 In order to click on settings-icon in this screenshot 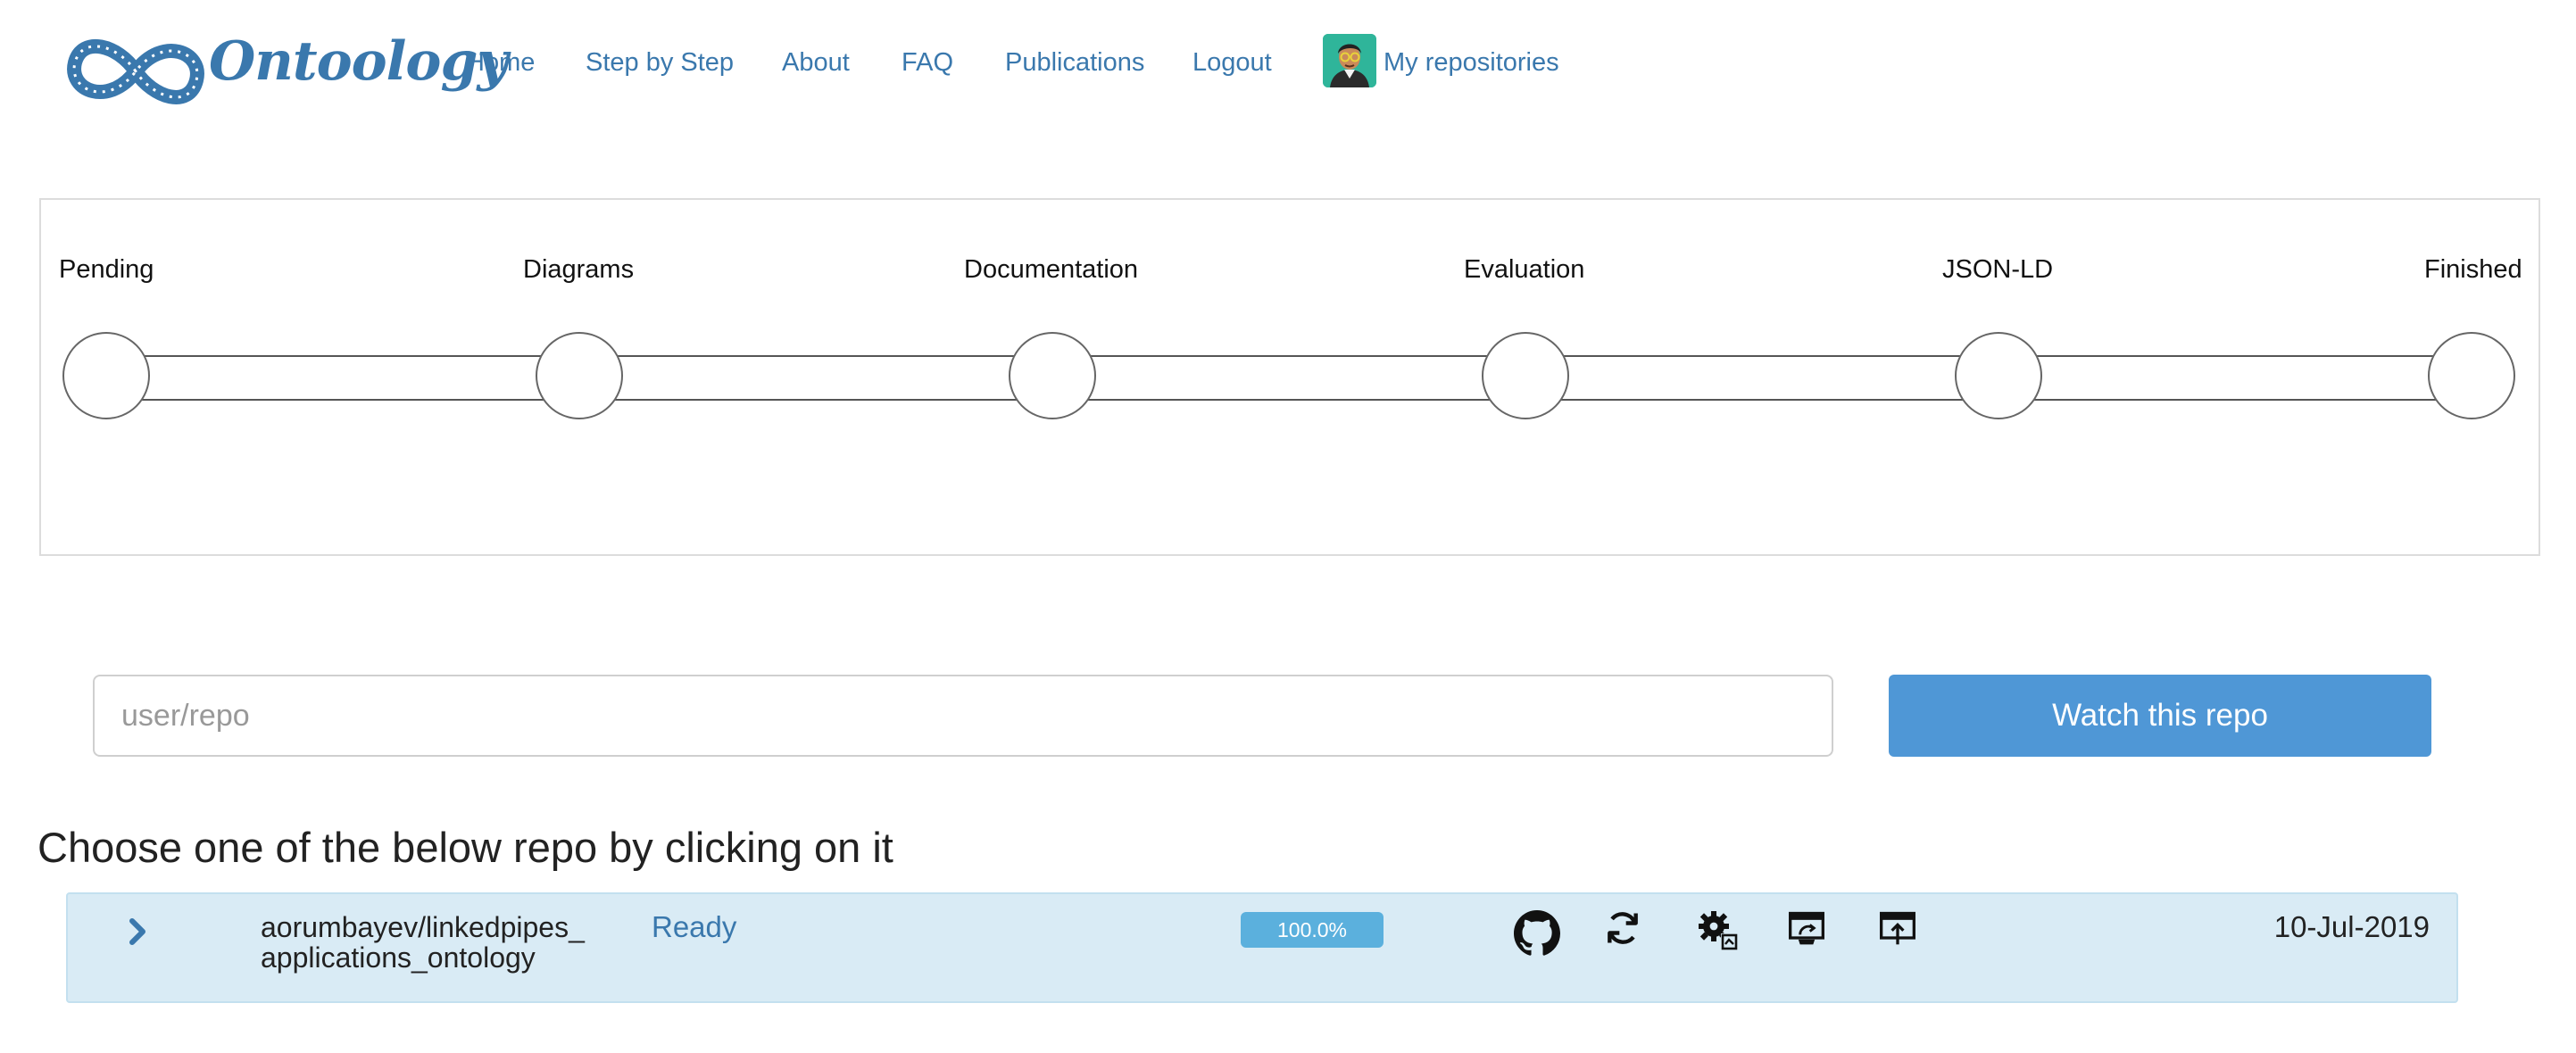, I will do `click(1717, 930)`.